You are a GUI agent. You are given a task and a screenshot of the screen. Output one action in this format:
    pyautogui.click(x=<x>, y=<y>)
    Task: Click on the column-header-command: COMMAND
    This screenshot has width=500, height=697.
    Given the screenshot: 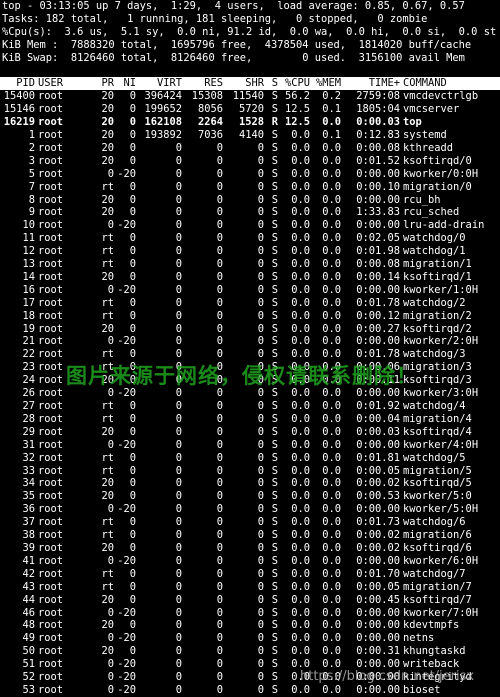 What is the action you would take?
    pyautogui.click(x=450, y=83)
    